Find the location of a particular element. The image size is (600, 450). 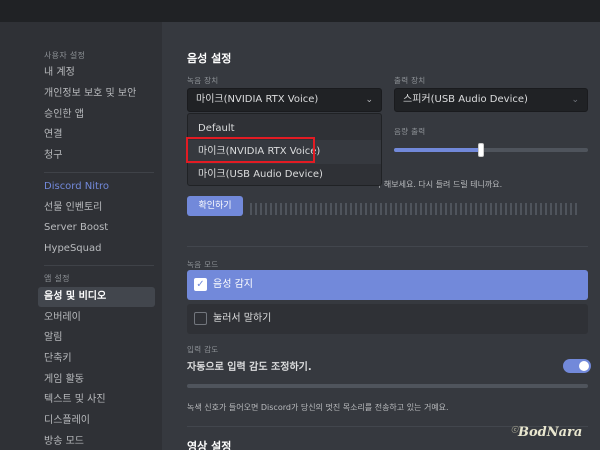

sidebar-item-voice-video: 음성 및 비디오 is located at coordinates (96, 297).